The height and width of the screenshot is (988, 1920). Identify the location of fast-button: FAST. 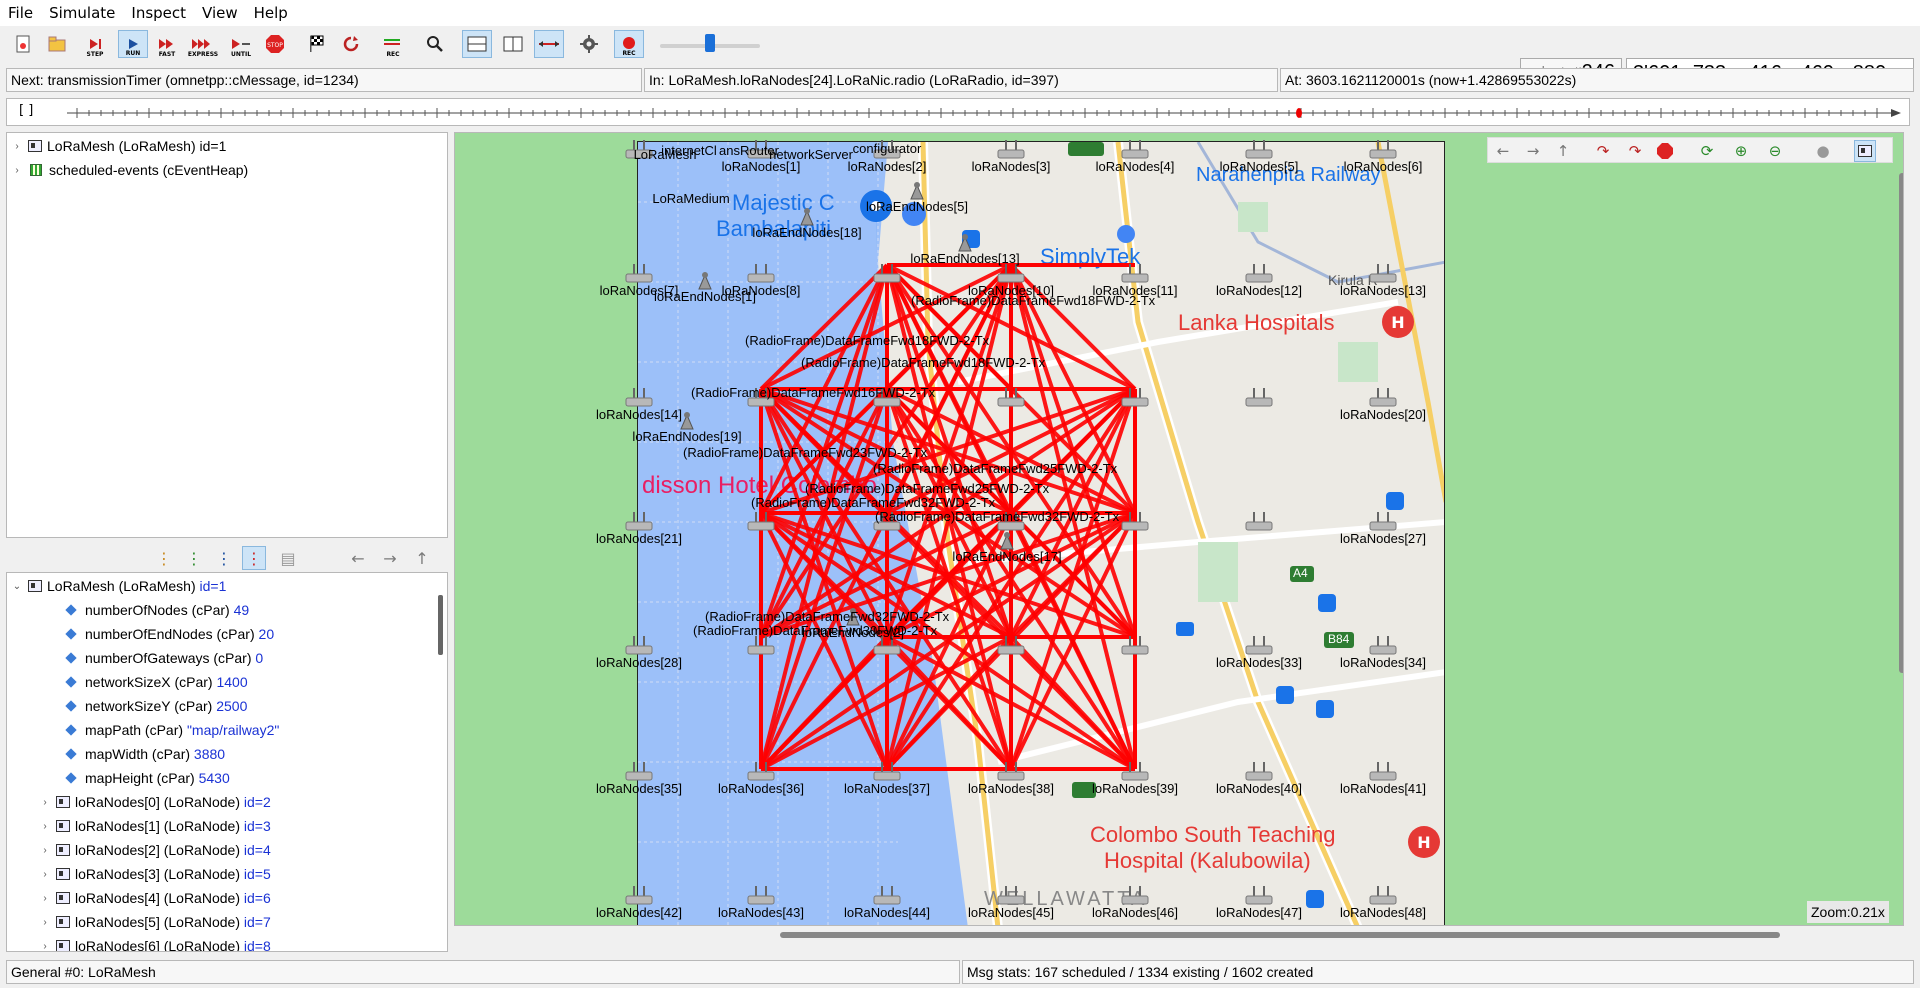
(167, 44).